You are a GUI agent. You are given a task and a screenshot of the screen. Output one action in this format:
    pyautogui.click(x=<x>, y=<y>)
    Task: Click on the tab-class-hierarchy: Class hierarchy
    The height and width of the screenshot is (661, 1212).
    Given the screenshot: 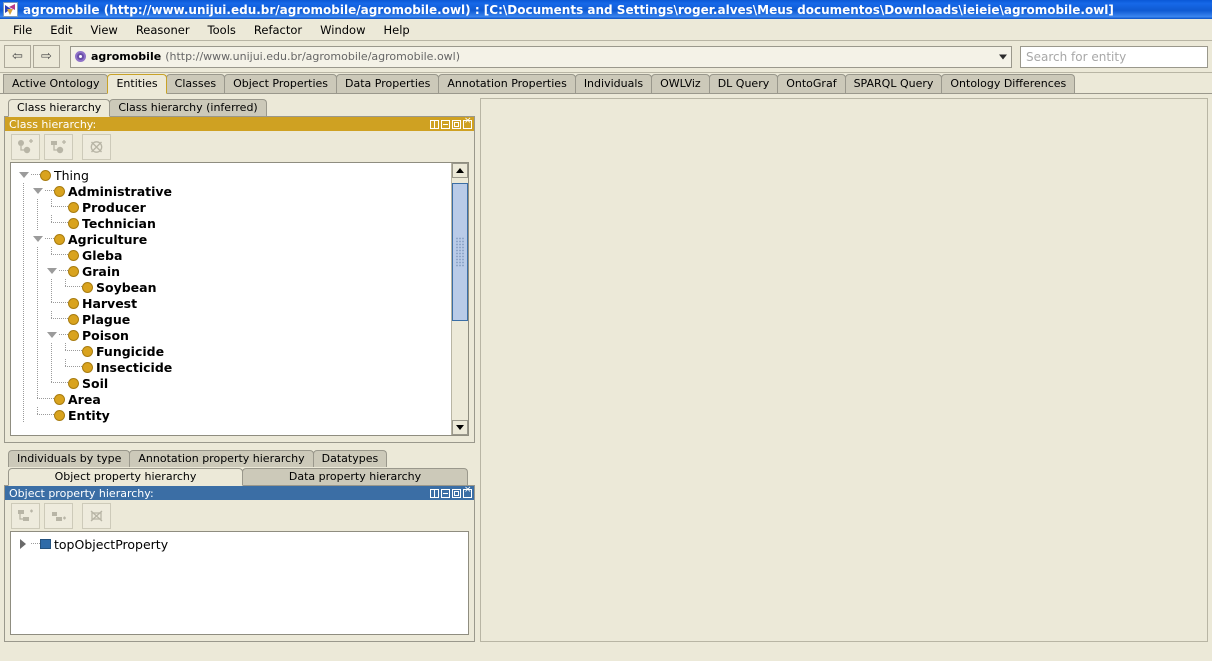 What is the action you would take?
    pyautogui.click(x=59, y=108)
    